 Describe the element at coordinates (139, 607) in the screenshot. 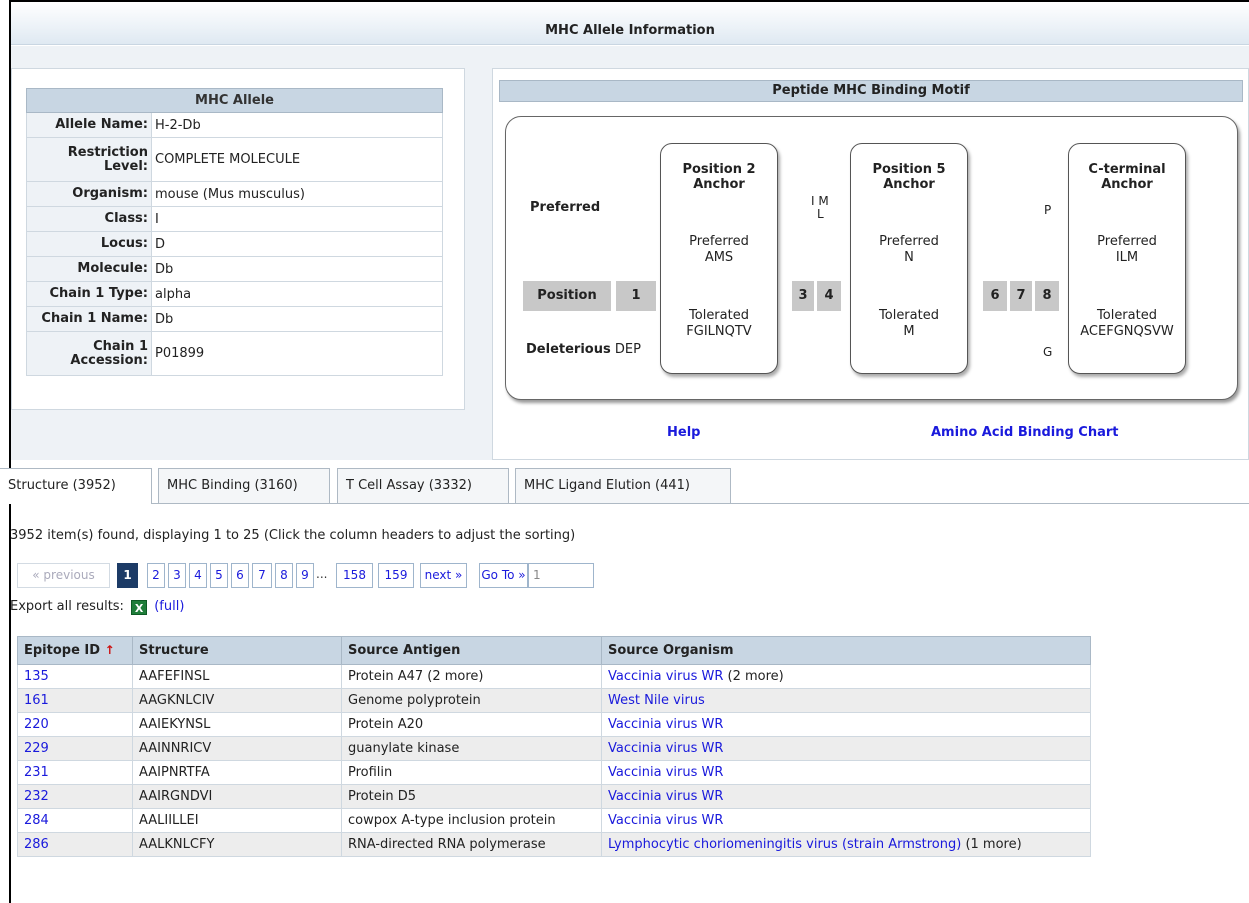

I see `excel-icon: X` at that location.